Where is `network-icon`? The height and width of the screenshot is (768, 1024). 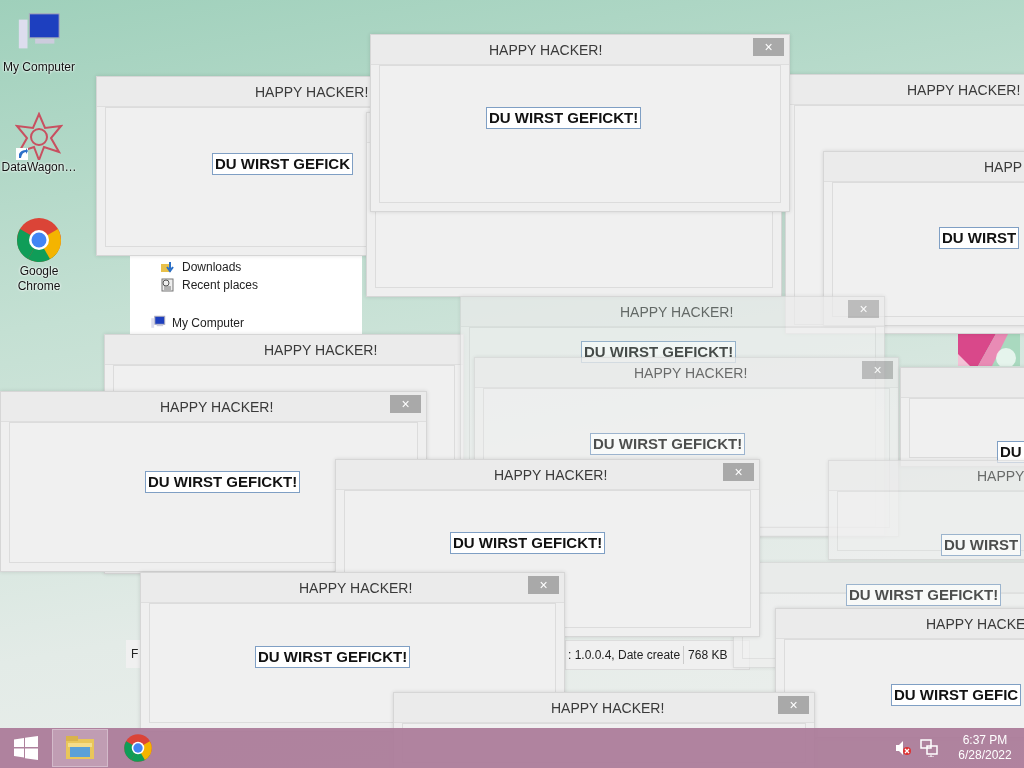 network-icon is located at coordinates (929, 748).